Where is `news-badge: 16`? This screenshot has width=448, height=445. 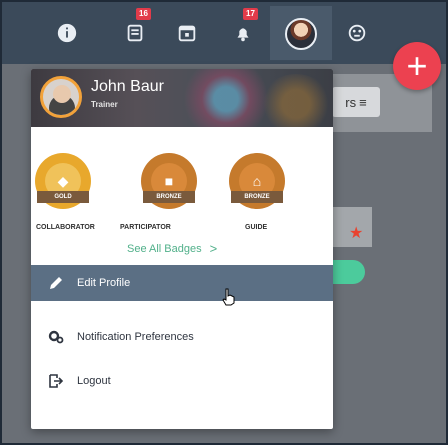
news-badge: 16 is located at coordinates (143, 14).